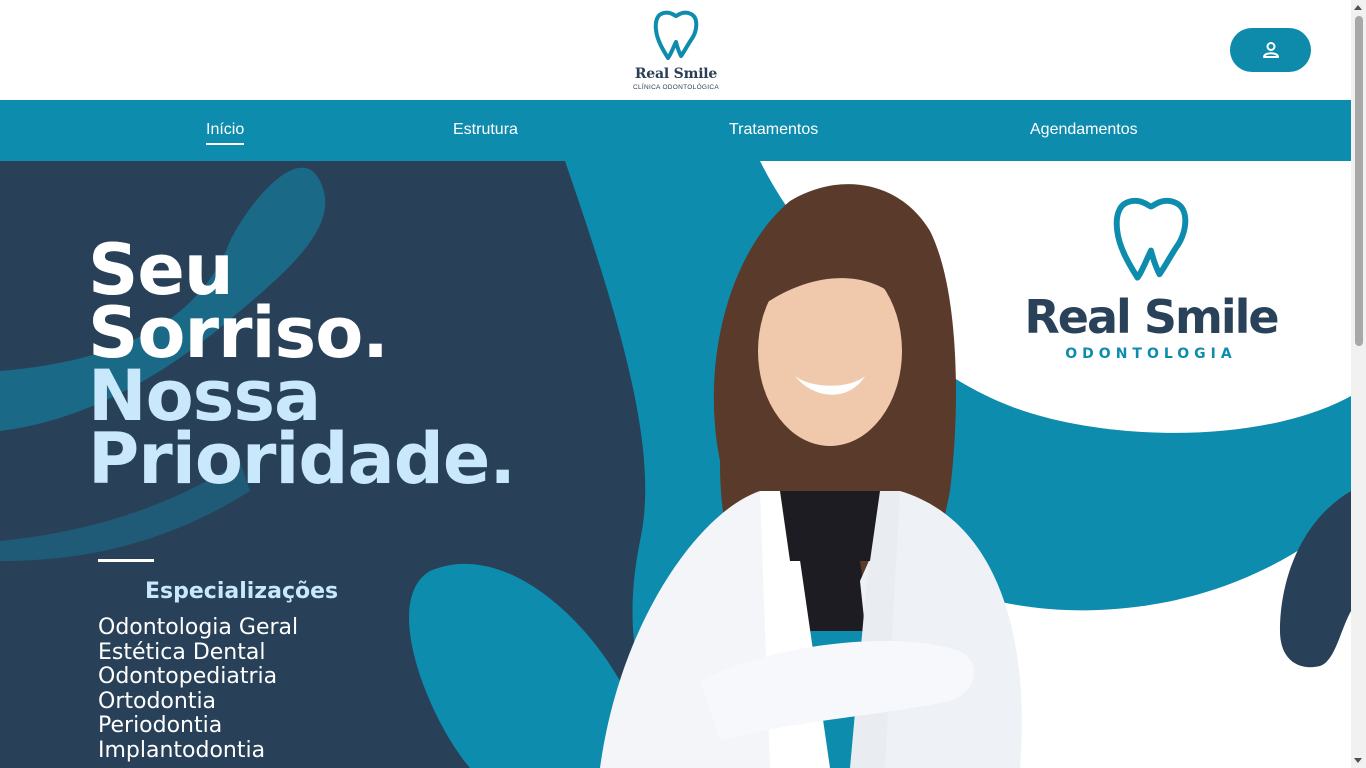  What do you see at coordinates (1358, 384) in the screenshot?
I see `page-scrollbar` at bounding box center [1358, 384].